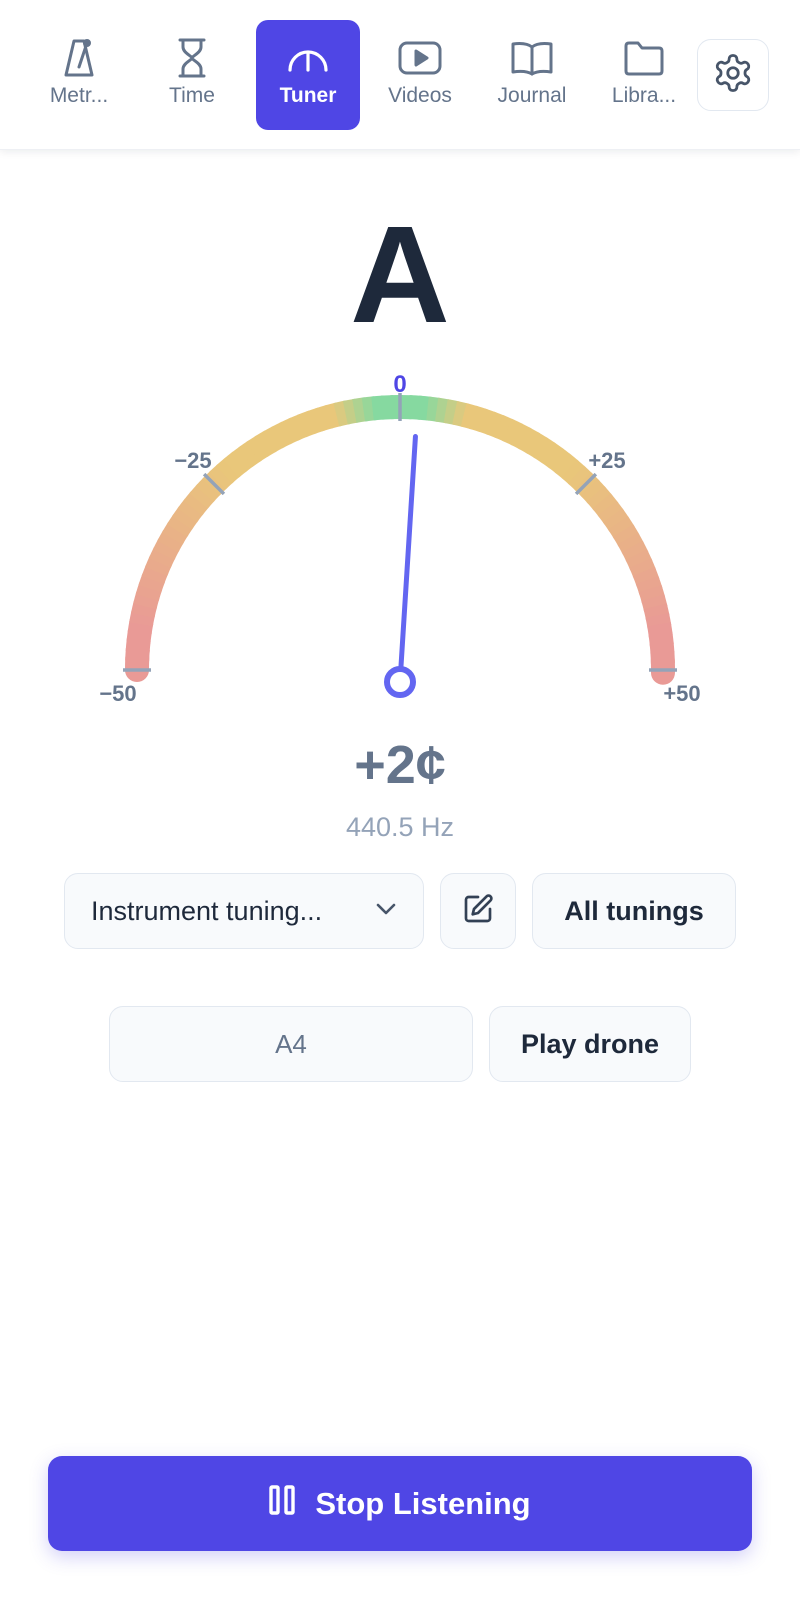  I want to click on tab-tuner-label: Tuner, so click(308, 95).